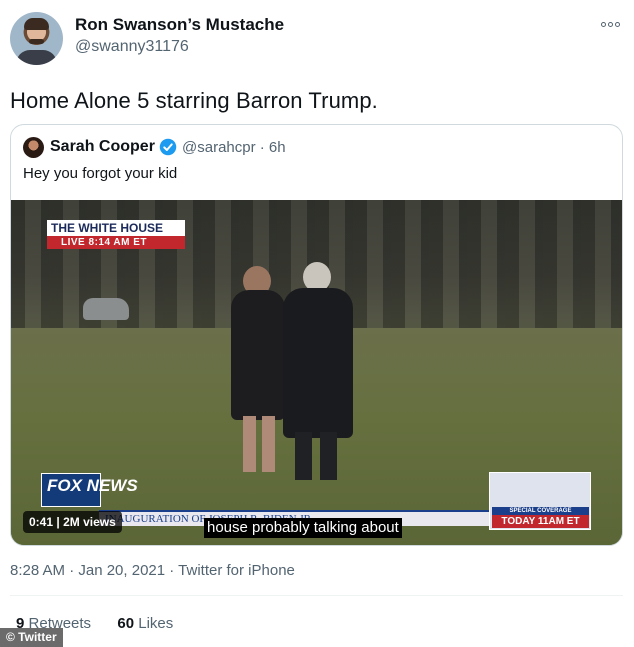 The height and width of the screenshot is (647, 634). What do you see at coordinates (540, 501) in the screenshot?
I see `special-coverage-box: SPECIAL COVERAGE TODAY 11AM ET` at bounding box center [540, 501].